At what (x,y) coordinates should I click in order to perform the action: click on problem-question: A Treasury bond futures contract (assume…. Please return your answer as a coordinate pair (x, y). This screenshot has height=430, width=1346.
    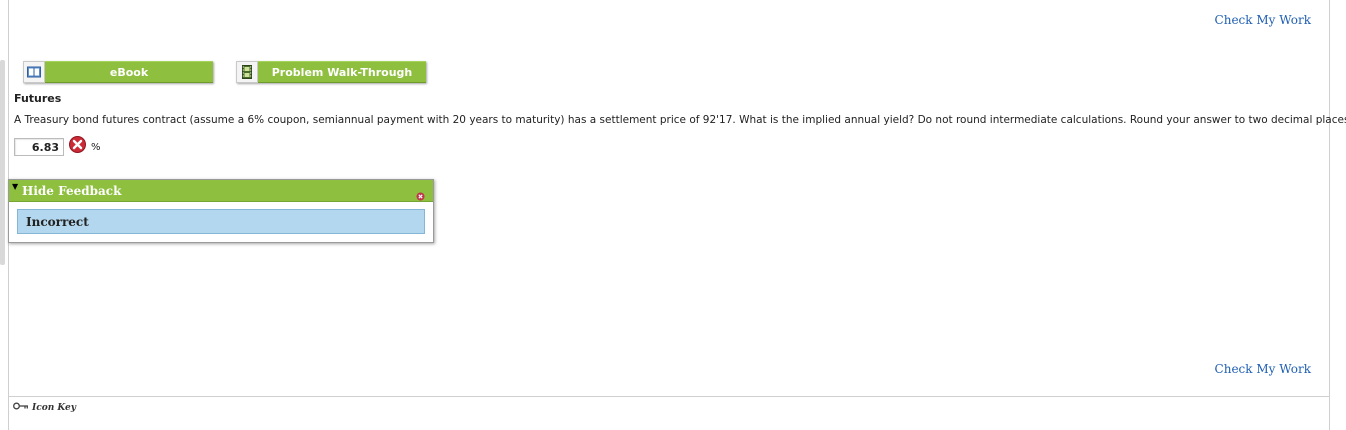
    Looking at the image, I should click on (680, 120).